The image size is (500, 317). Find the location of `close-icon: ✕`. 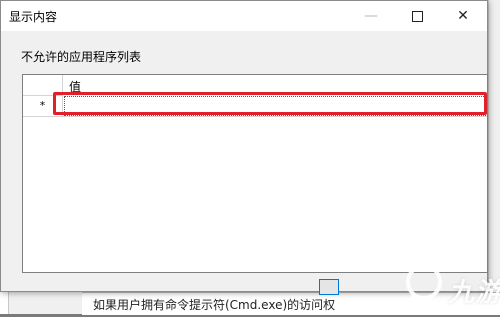

close-icon: ✕ is located at coordinates (463, 16).